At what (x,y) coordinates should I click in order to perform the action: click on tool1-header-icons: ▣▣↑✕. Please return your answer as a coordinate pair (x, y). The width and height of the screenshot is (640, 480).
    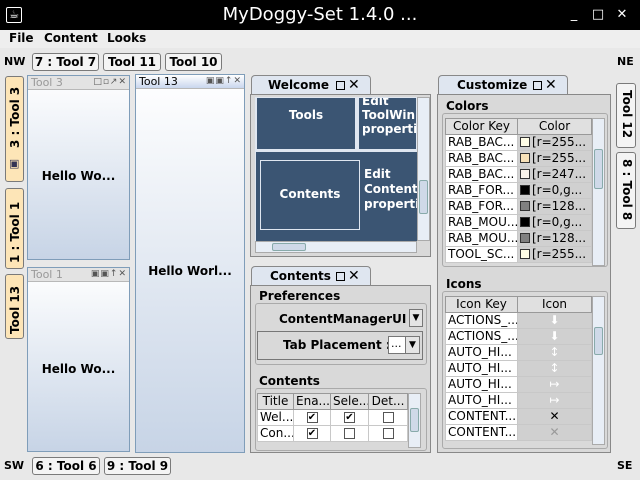
    Looking at the image, I should click on (109, 274).